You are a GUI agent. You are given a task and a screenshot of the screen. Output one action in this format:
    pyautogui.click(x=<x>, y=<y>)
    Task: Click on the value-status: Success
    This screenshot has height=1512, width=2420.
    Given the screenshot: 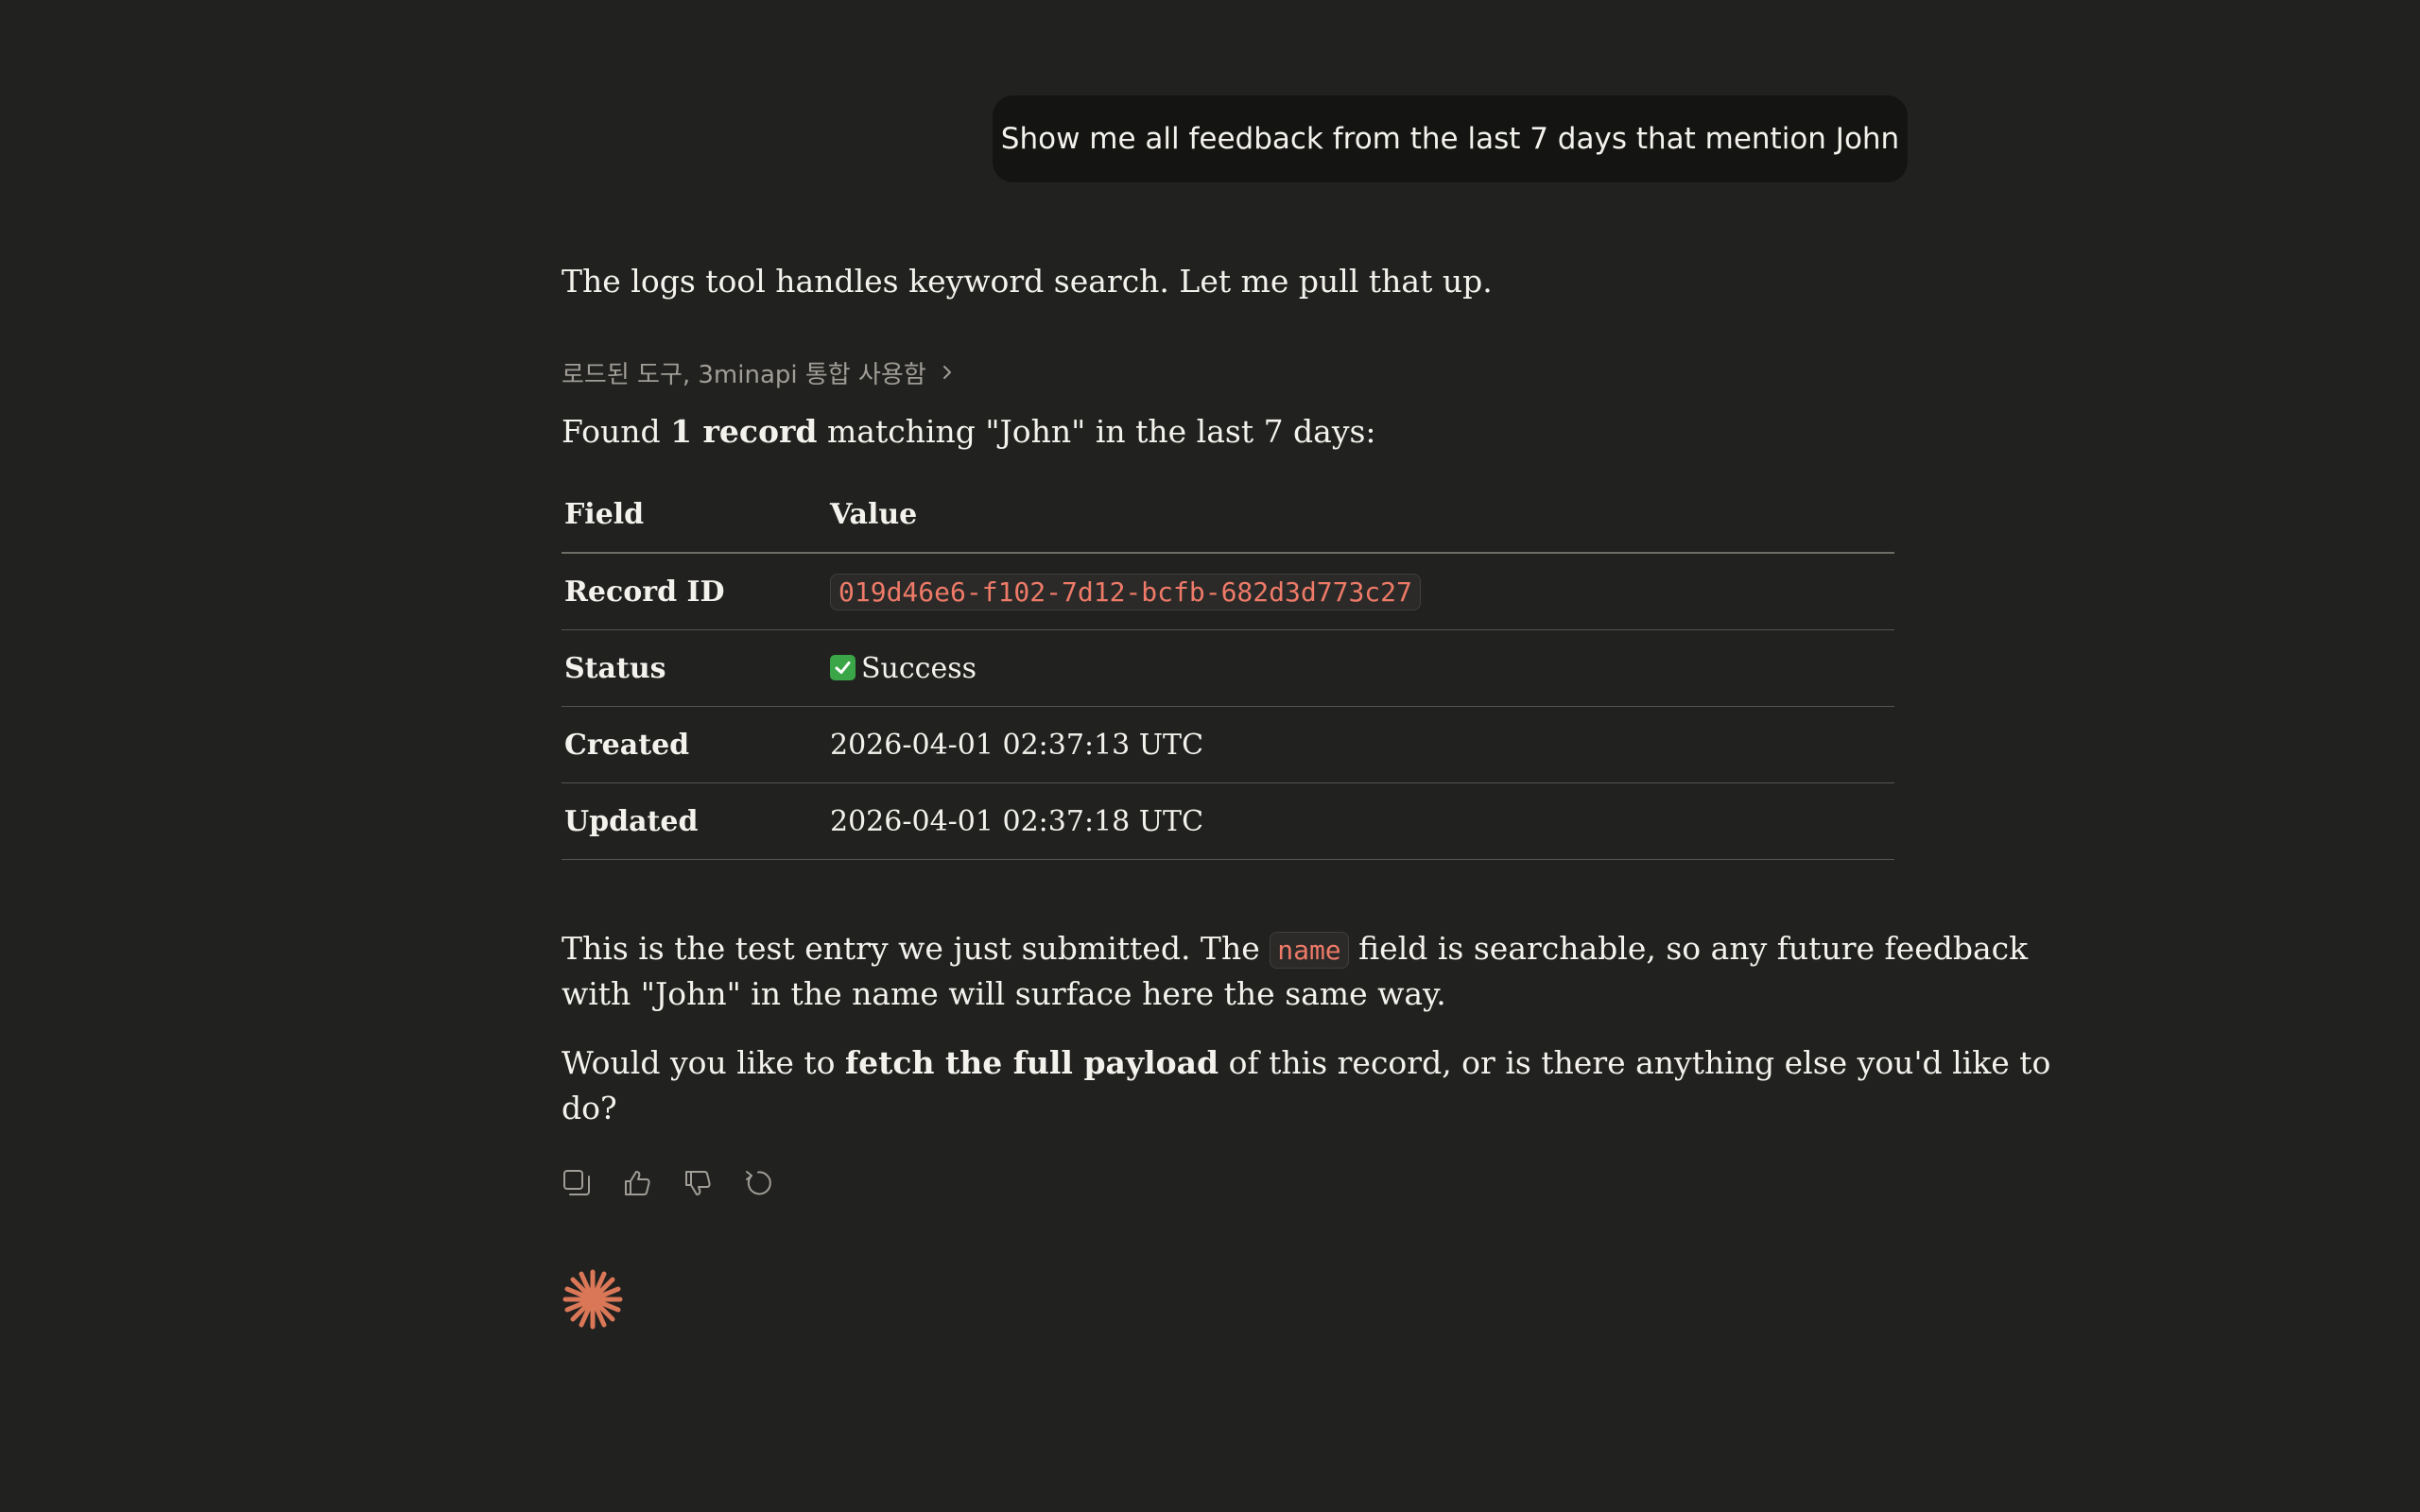 What is the action you would take?
    pyautogui.click(x=1360, y=668)
    